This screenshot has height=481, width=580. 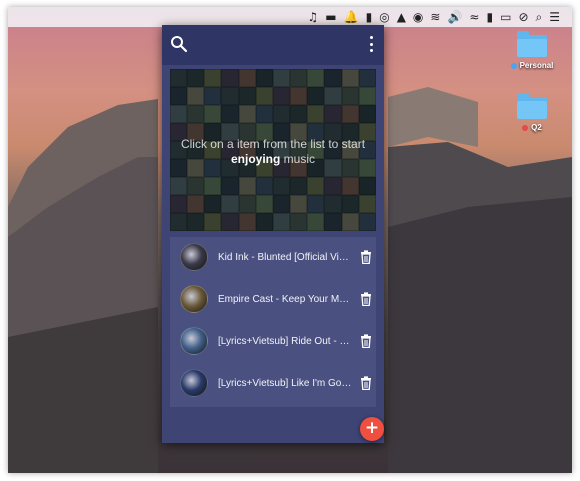 I want to click on desktop-folder-personal: Personal, so click(x=532, y=50).